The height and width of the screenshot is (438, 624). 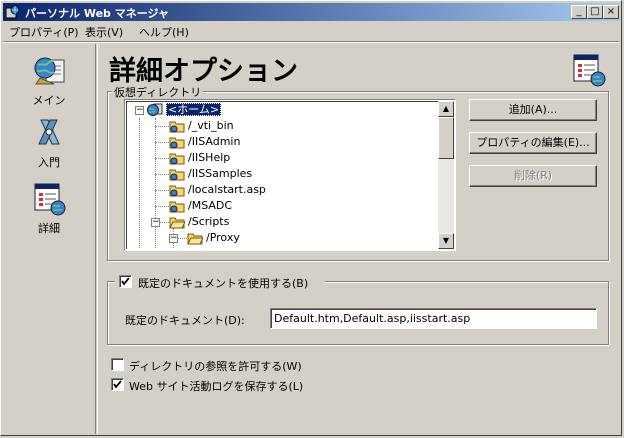 I want to click on scroll-thumb, so click(x=446, y=138).